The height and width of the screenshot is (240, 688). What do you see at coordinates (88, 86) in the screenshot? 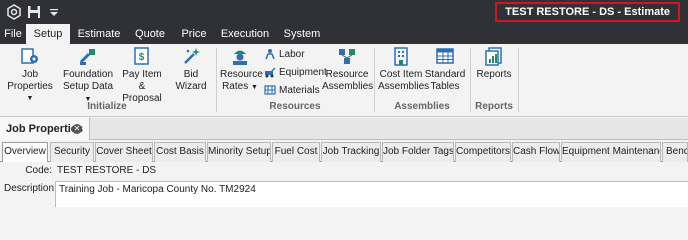
I see `foundation-setup-label-2: Setup Data` at bounding box center [88, 86].